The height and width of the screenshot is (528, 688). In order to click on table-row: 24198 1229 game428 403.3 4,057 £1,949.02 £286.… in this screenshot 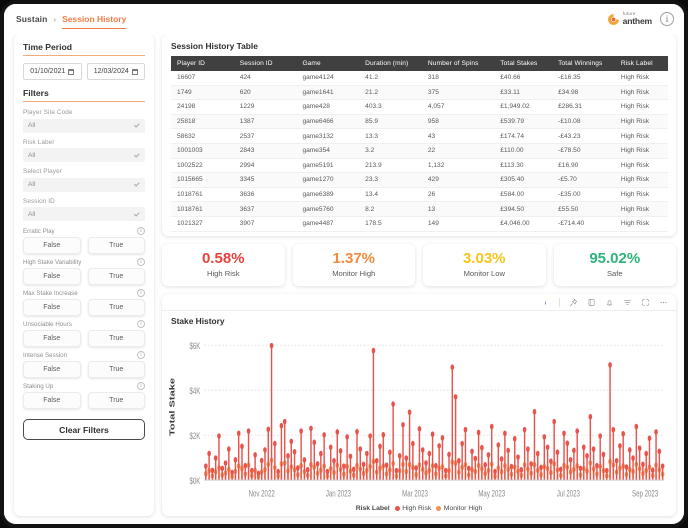, I will do `click(419, 107)`.